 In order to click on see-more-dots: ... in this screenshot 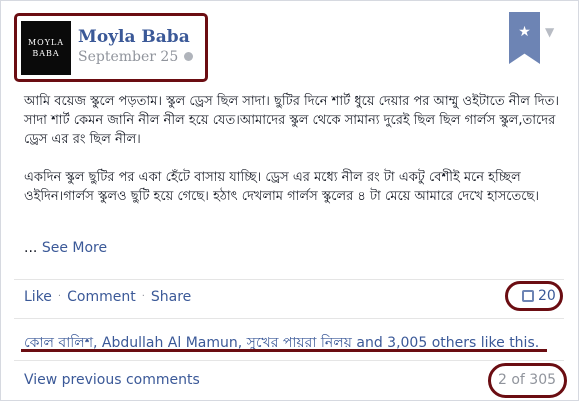, I will do `click(31, 248)`.